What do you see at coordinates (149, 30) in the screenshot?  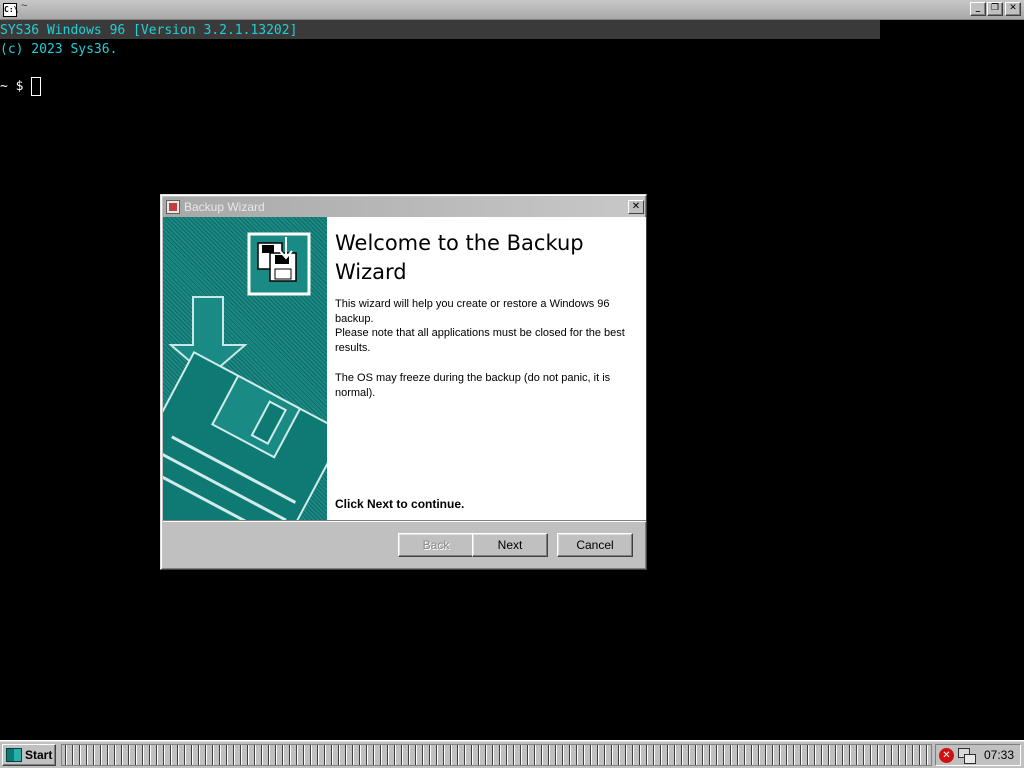 I see `terminal-version-line: SYS36 Windows 96 [Version 3.2.1.13202]` at bounding box center [149, 30].